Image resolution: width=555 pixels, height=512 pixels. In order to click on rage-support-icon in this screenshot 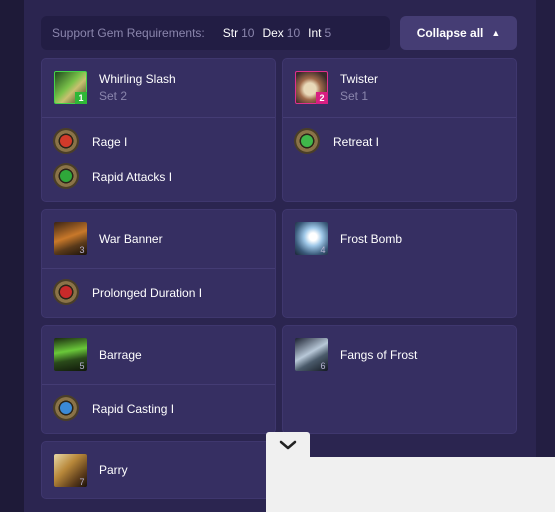, I will do `click(66, 141)`.